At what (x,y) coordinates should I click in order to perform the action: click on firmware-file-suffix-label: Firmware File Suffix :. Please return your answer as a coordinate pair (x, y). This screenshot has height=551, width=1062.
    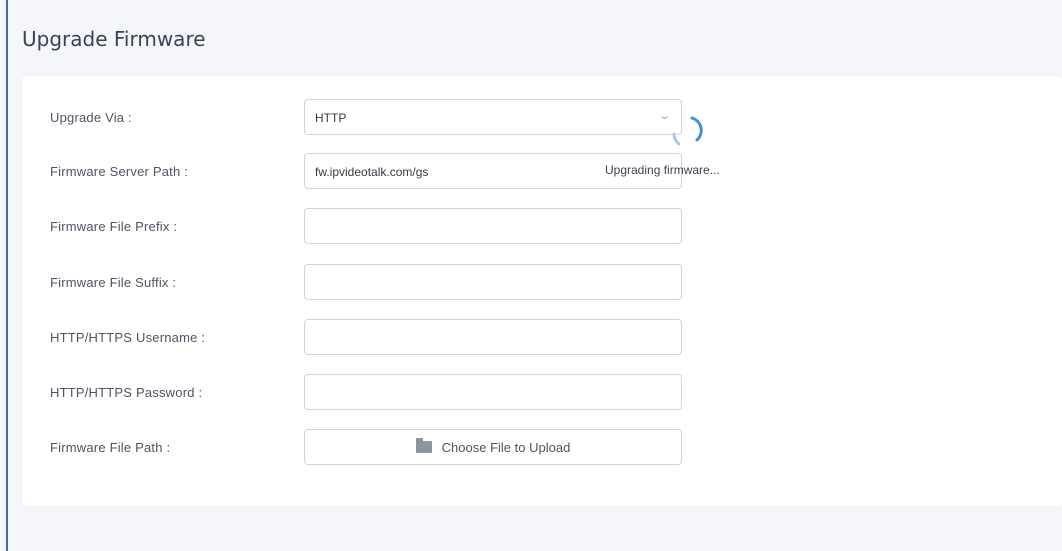
    Looking at the image, I should click on (113, 282).